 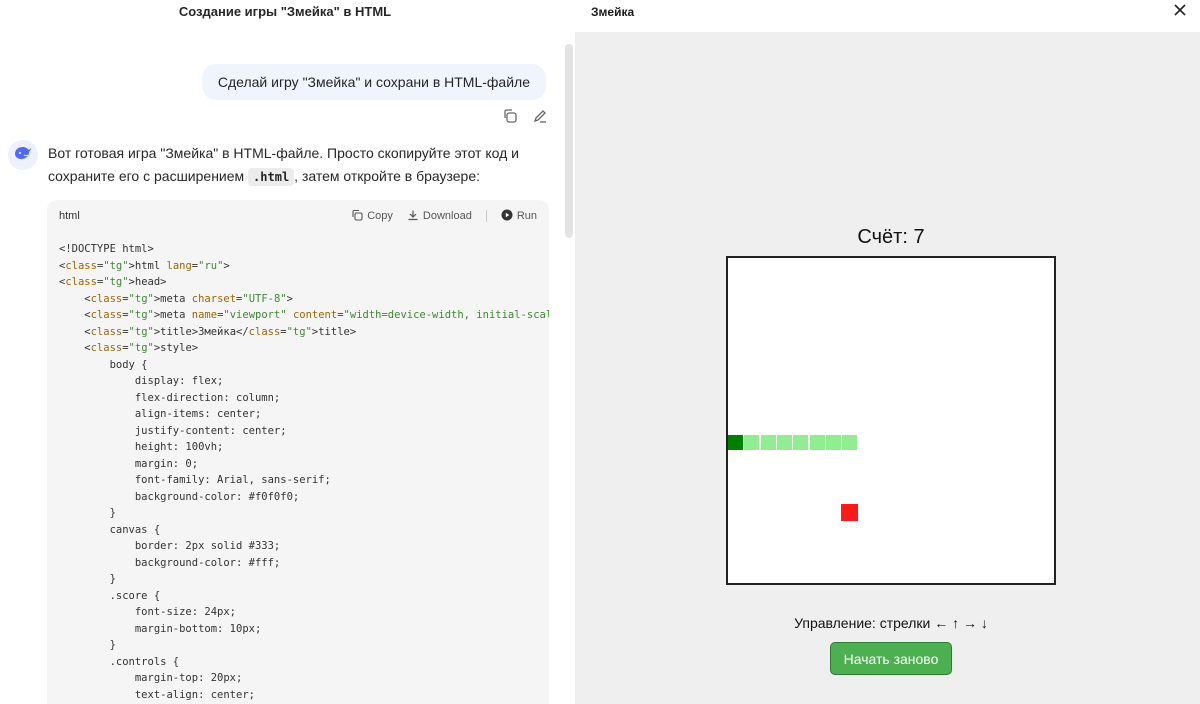 What do you see at coordinates (119, 661) in the screenshot?
I see `code-line: .controls {` at bounding box center [119, 661].